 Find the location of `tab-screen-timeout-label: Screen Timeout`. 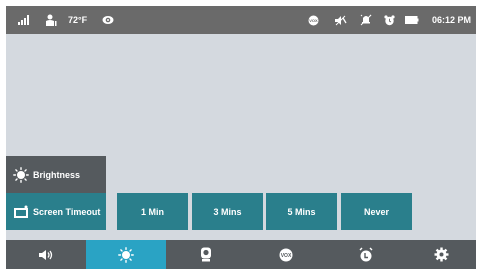

tab-screen-timeout-label: Screen Timeout is located at coordinates (67, 211).